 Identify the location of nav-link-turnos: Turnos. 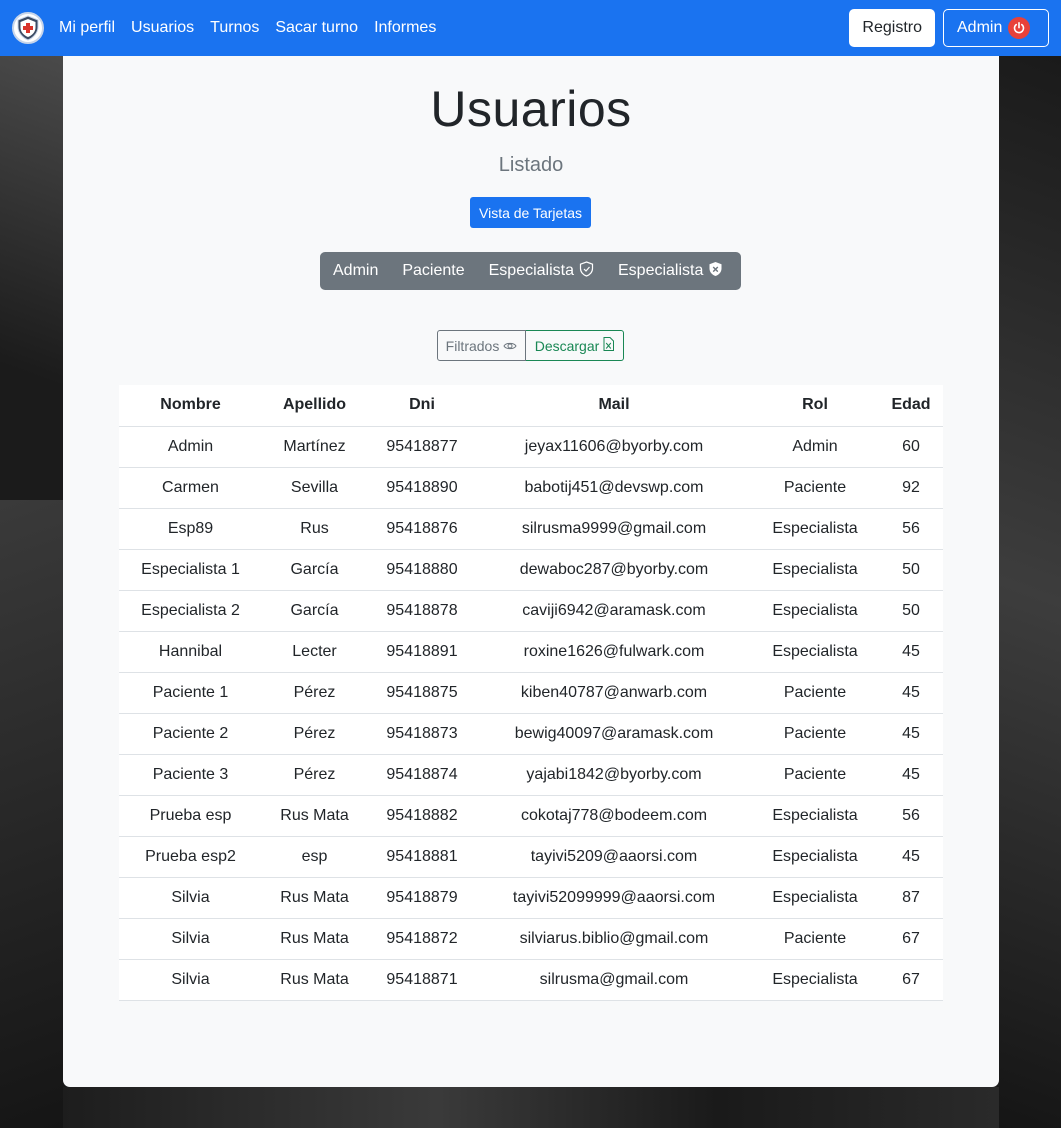
(234, 28).